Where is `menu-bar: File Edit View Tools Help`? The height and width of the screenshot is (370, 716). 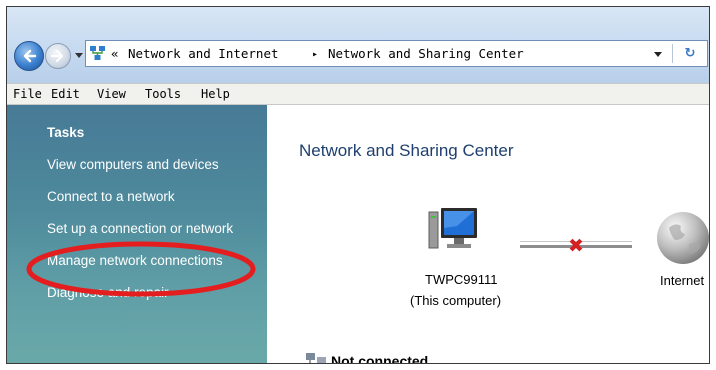
menu-bar: File Edit View Tools Help is located at coordinates (358, 94).